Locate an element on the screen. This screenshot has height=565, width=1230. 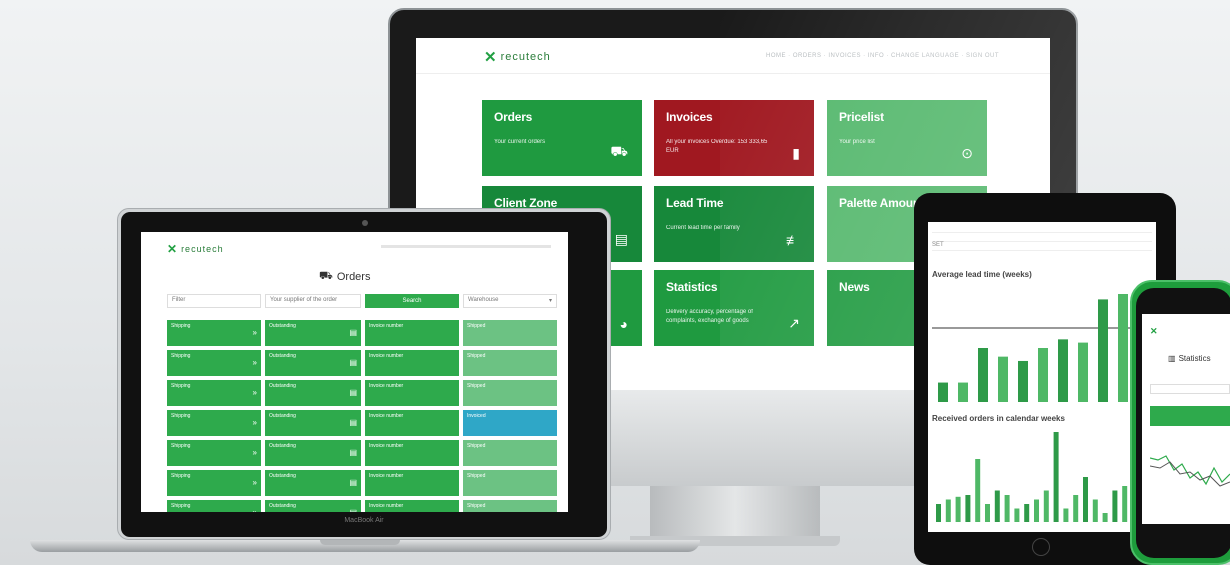
statistics-card is located at coordinates (1190, 416).